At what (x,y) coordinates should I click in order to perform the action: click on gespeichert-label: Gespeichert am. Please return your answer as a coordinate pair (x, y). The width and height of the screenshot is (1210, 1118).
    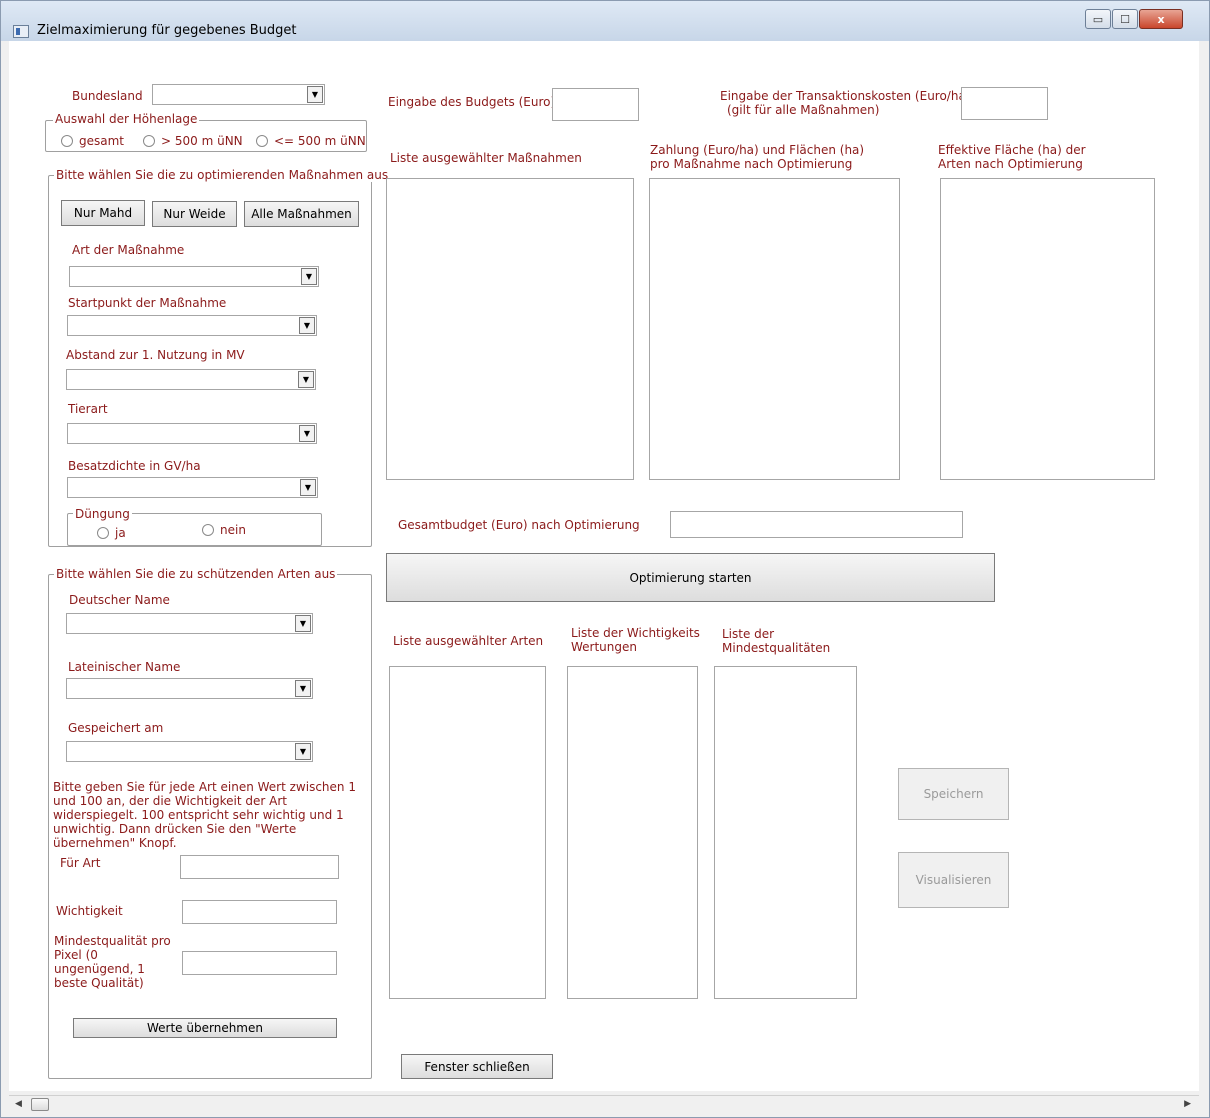
    Looking at the image, I should click on (116, 728).